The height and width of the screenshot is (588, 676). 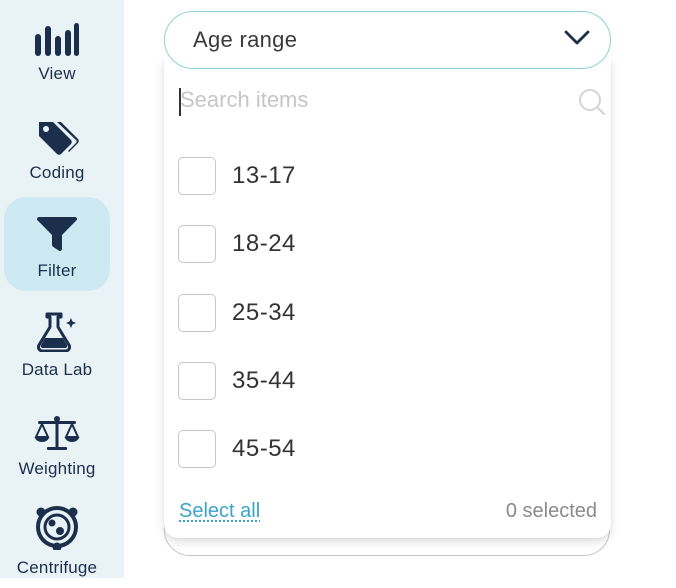 I want to click on option-item: 13-17, so click(x=388, y=176).